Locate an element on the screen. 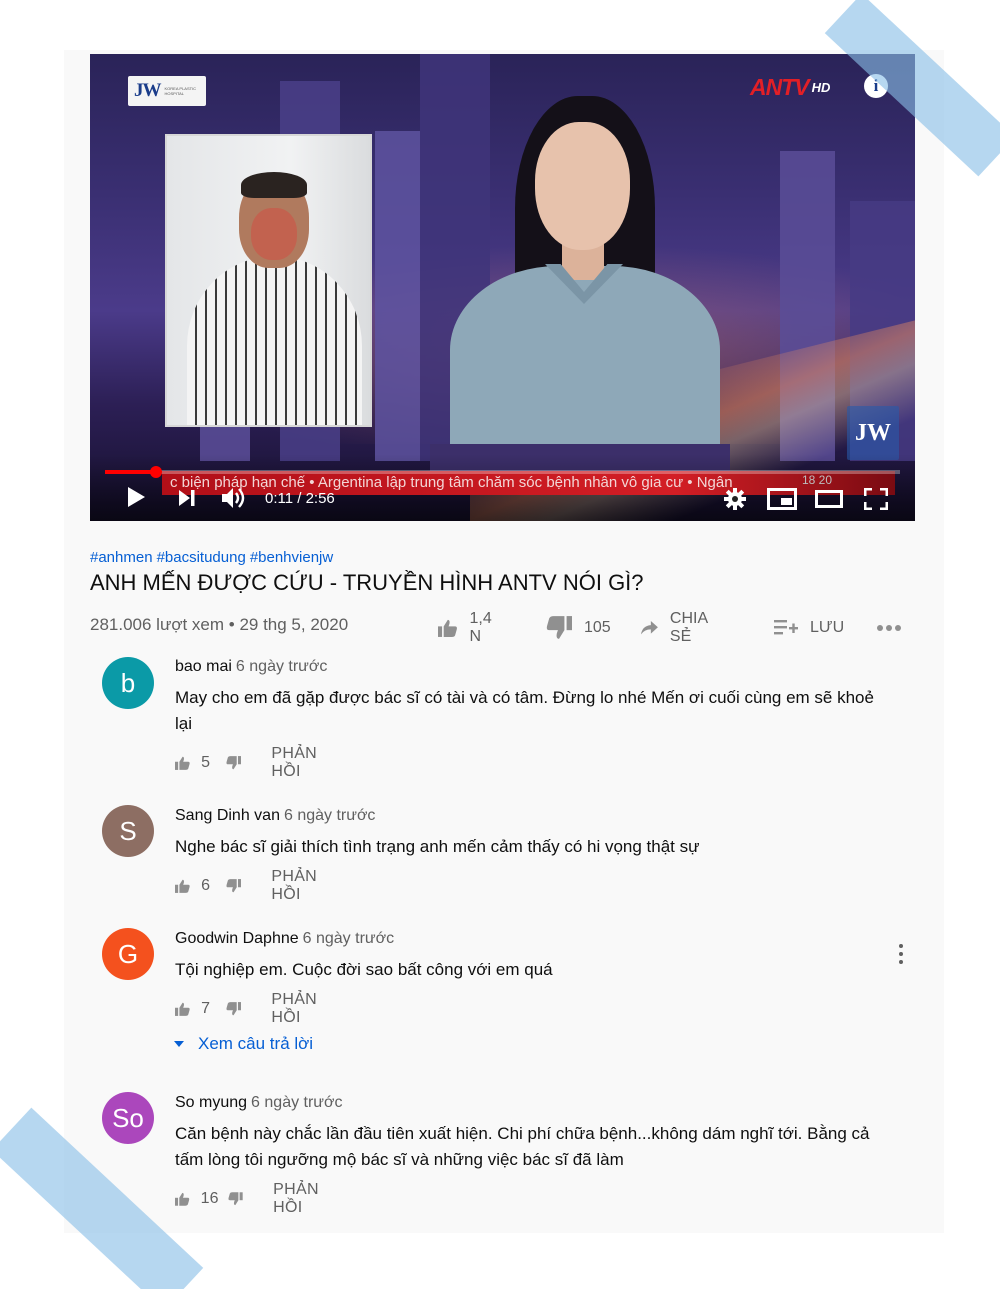 The height and width of the screenshot is (1289, 1000). more-vertical-icon is located at coordinates (901, 946).